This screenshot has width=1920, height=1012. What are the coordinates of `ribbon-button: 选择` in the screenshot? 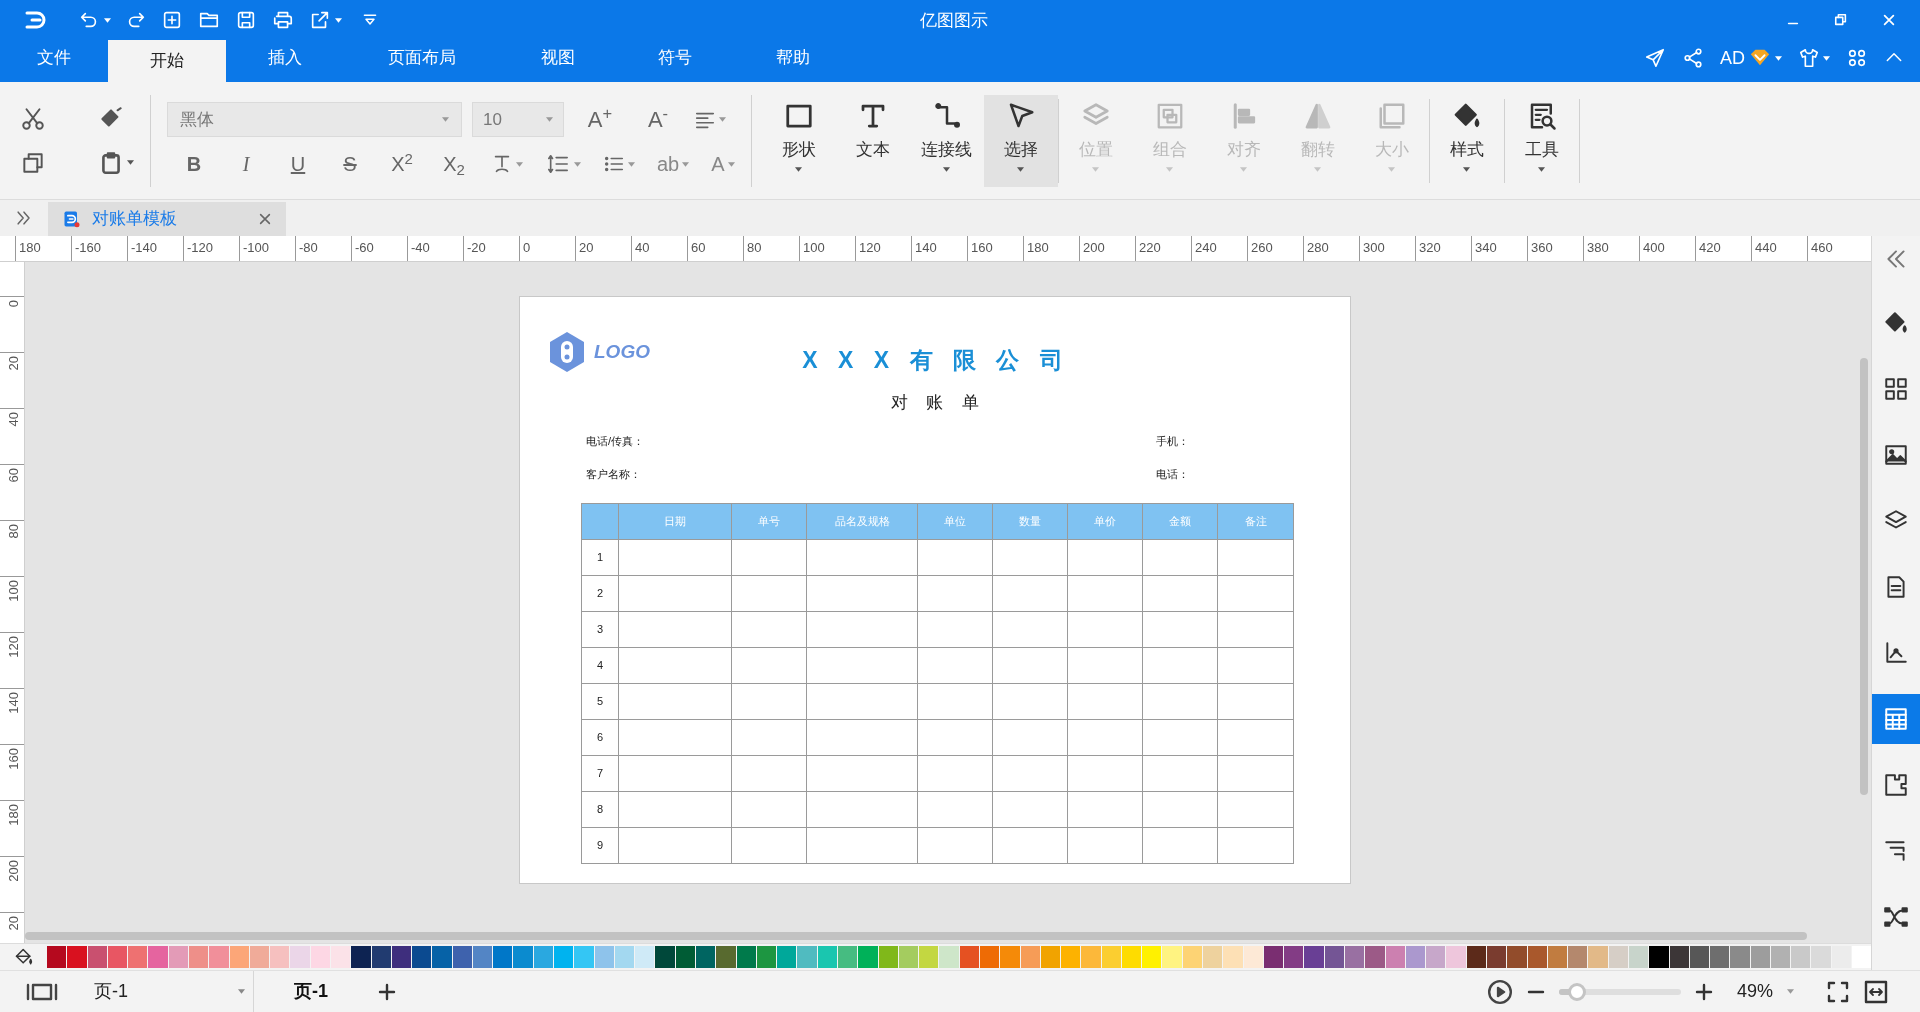 It's located at (1020, 140).